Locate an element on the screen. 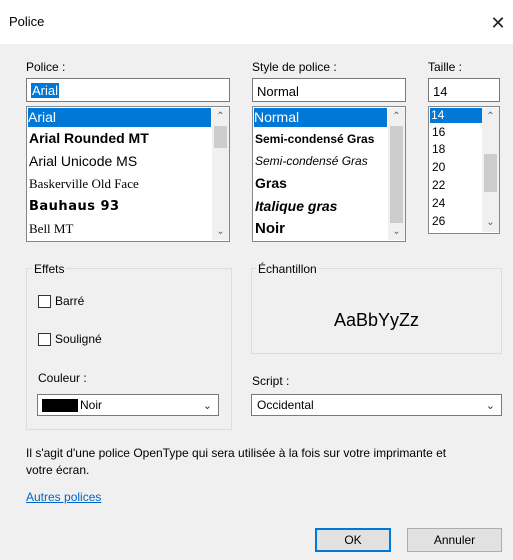 The image size is (513, 560). font-item-arial-unicode: Arial Unicode MS is located at coordinates (120, 161).